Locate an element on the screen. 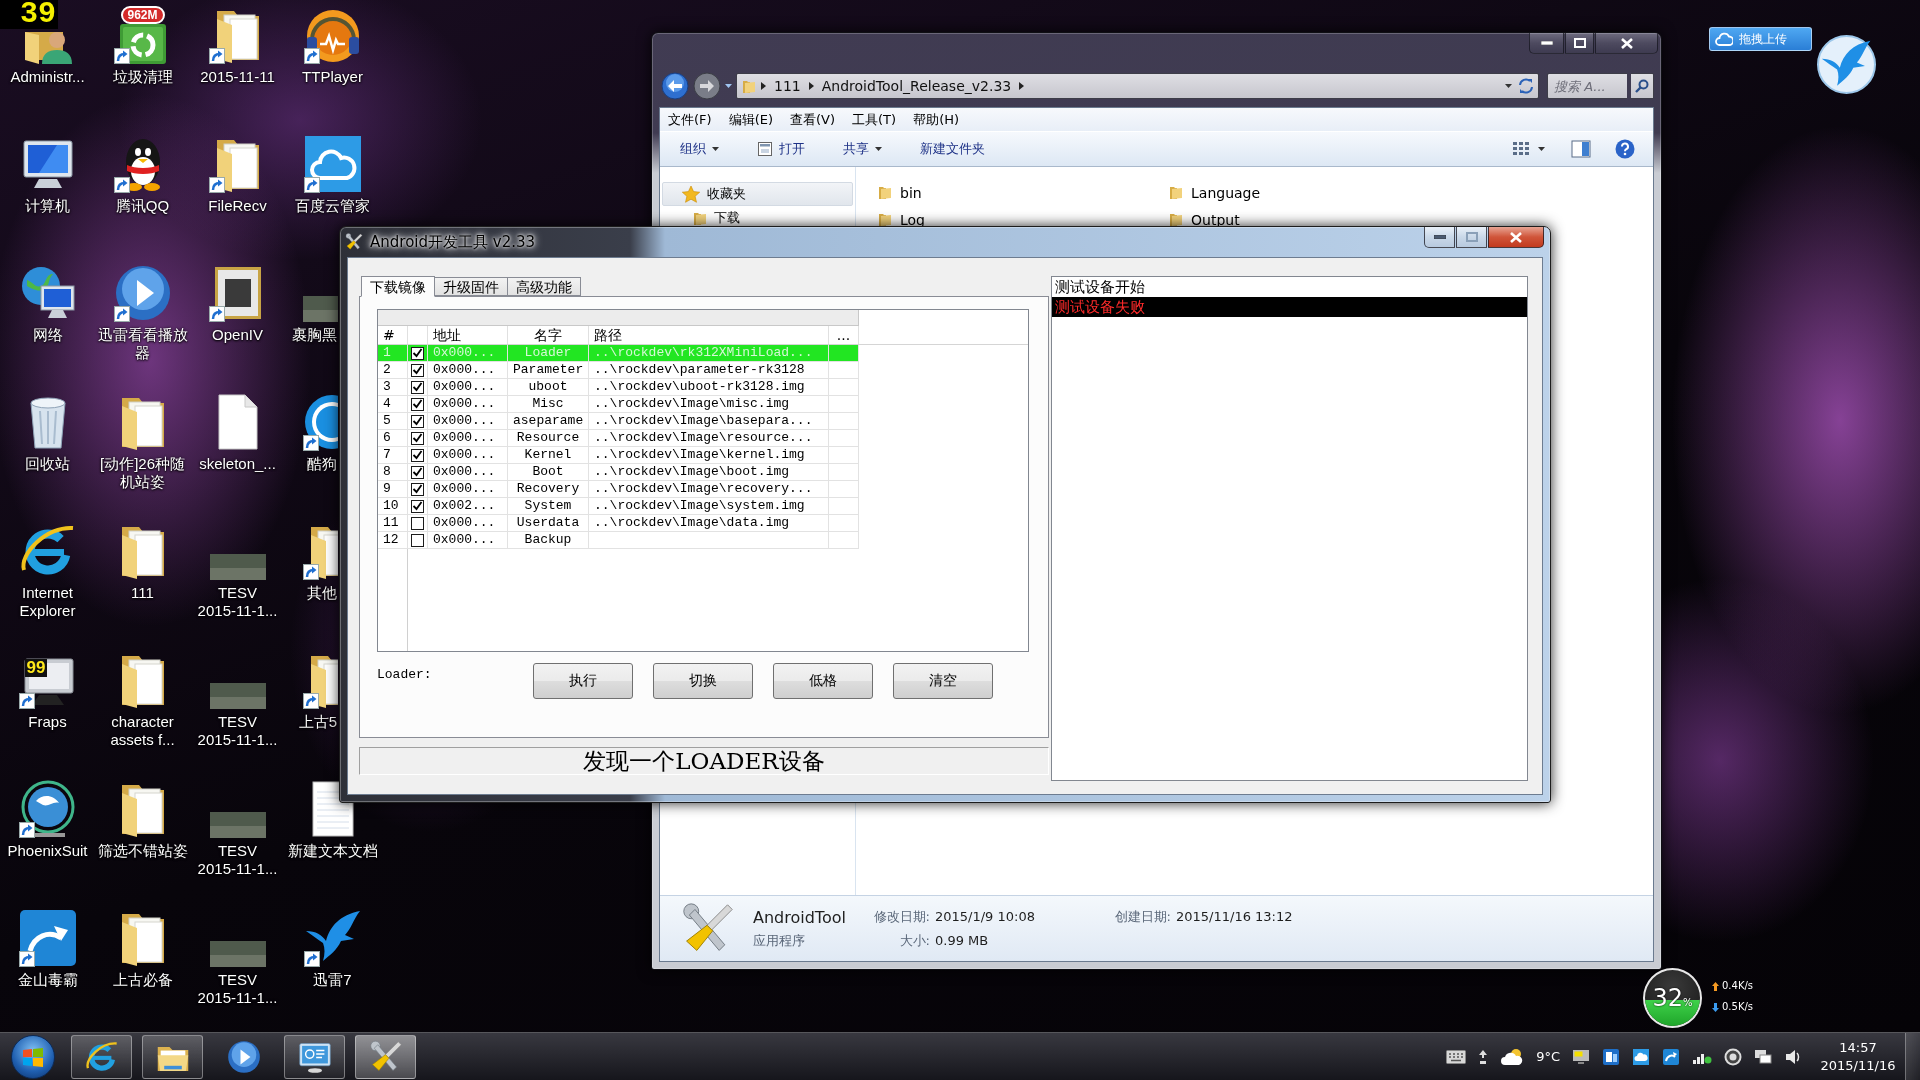 The width and height of the screenshot is (1920, 1080). desktop-icon-label: 垃圾清理 is located at coordinates (142, 77).